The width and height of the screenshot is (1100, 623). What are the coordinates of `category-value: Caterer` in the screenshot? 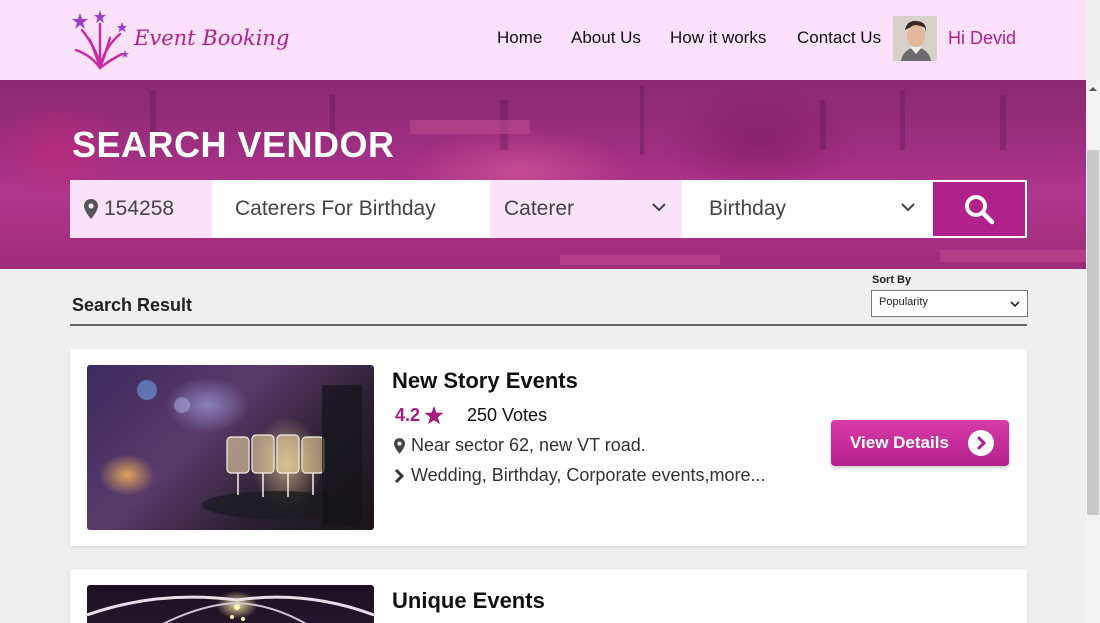 It's located at (539, 208).